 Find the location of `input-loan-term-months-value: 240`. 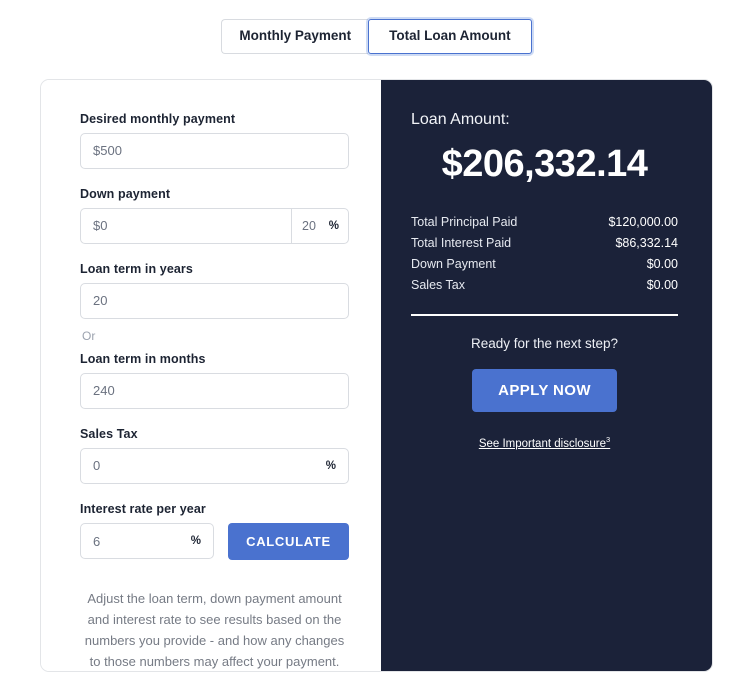

input-loan-term-months-value: 240 is located at coordinates (104, 390).